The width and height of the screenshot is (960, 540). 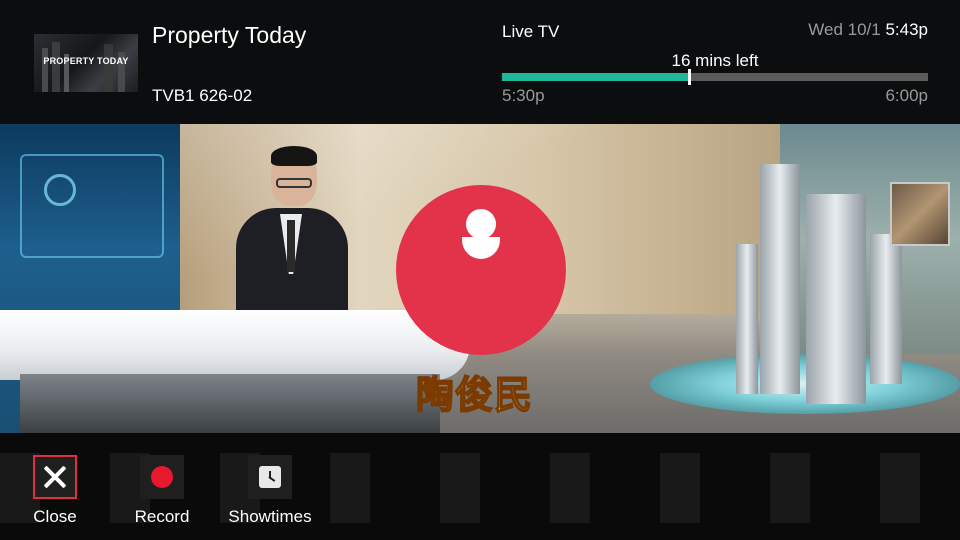 I want to click on close-button: Close, so click(x=55, y=491).